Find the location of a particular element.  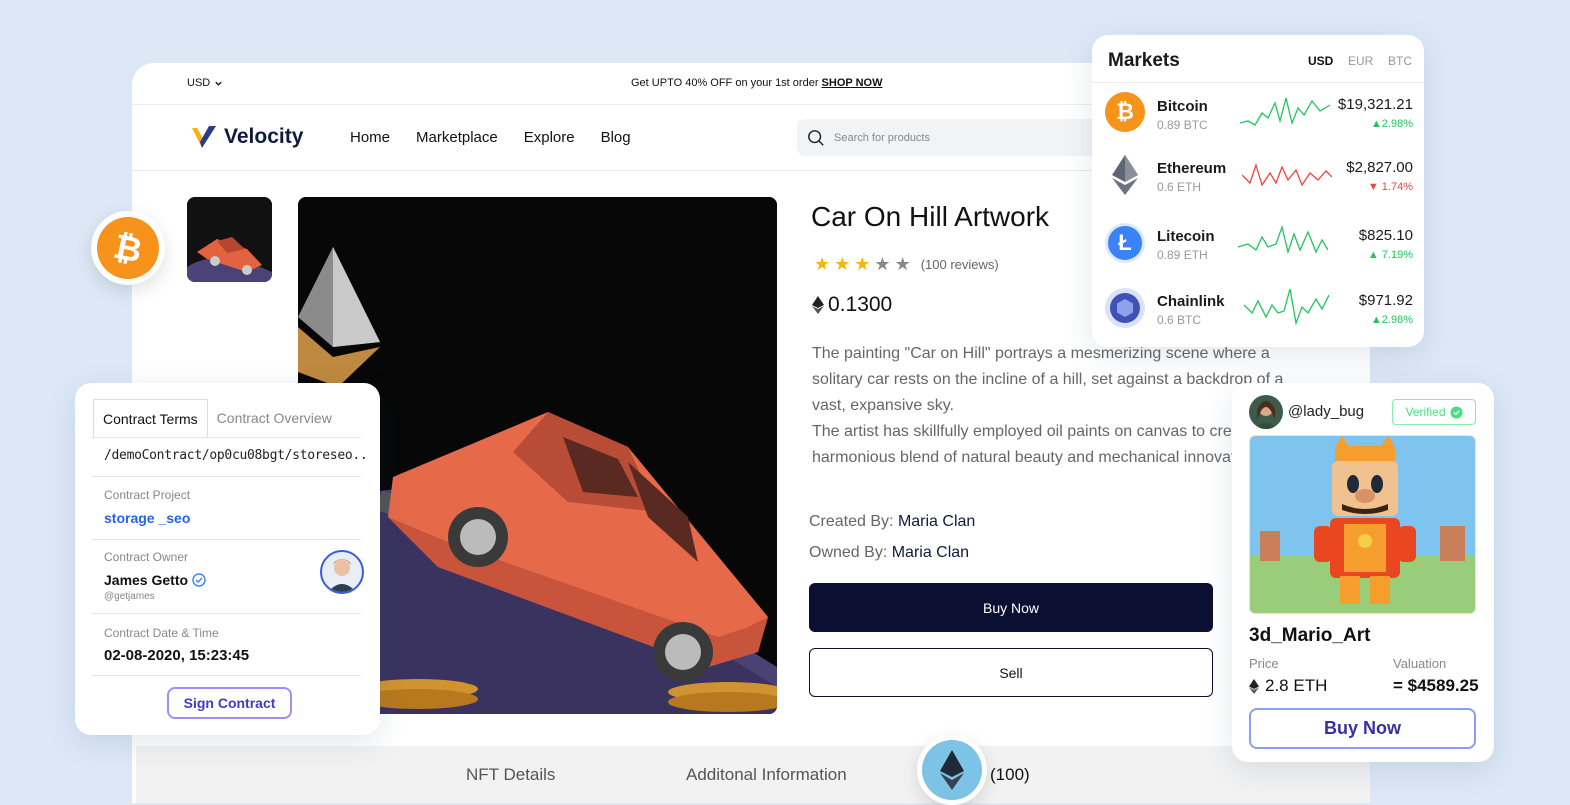

owned-by: Owned By: Maria Clan is located at coordinates (889, 553).